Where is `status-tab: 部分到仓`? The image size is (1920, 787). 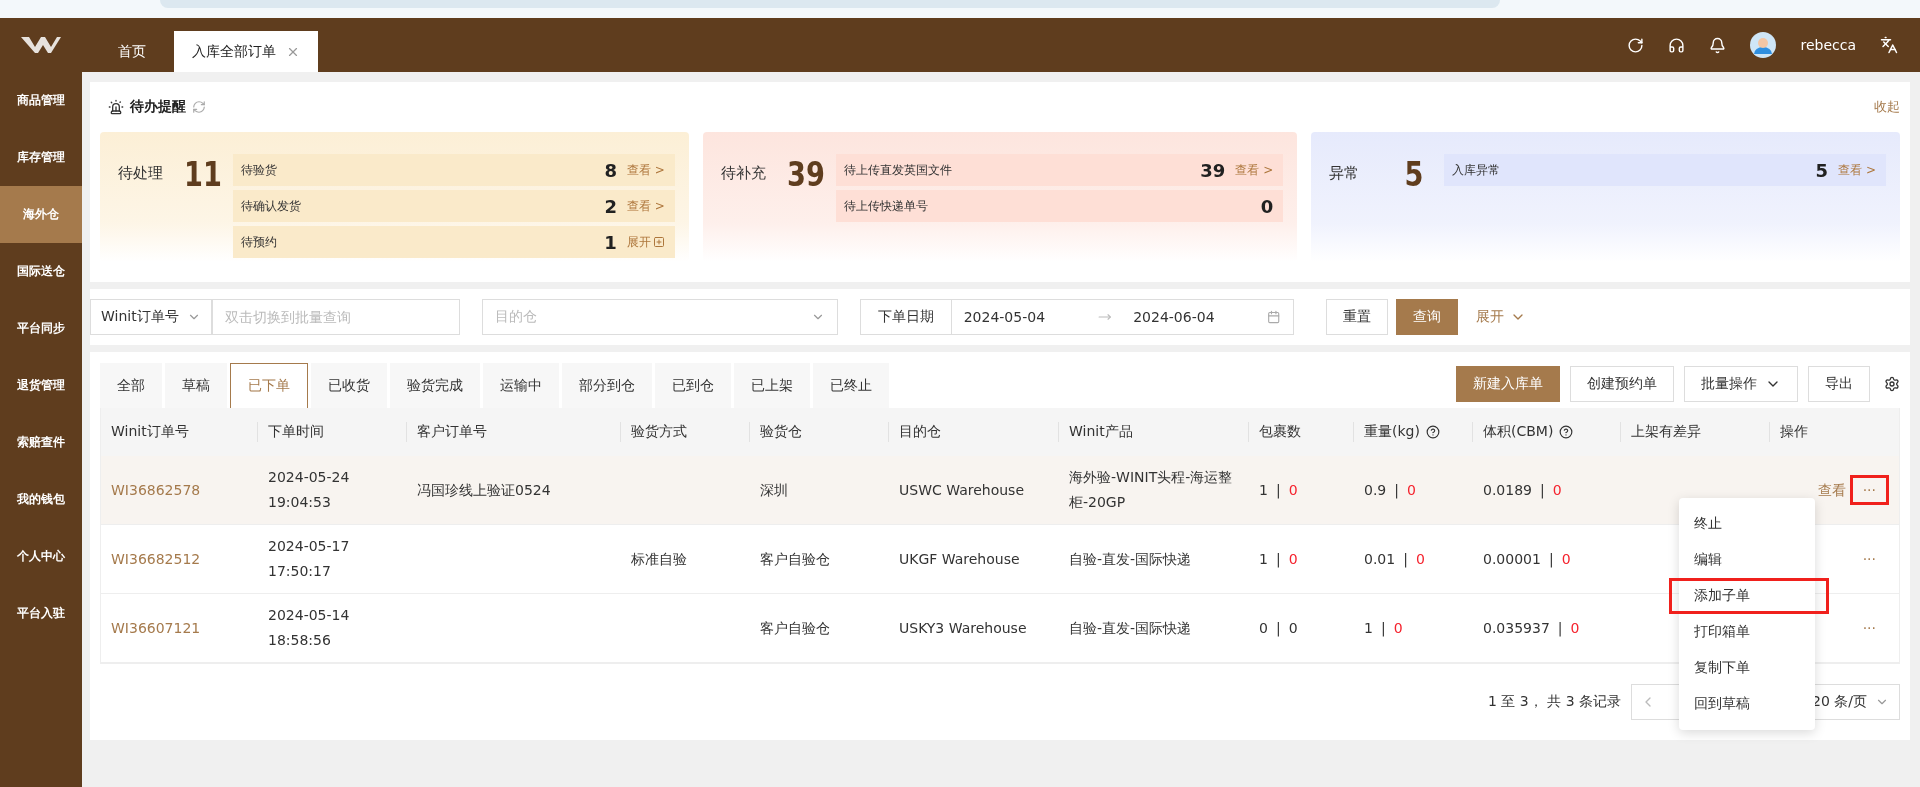
status-tab: 部分到仓 is located at coordinates (607, 385).